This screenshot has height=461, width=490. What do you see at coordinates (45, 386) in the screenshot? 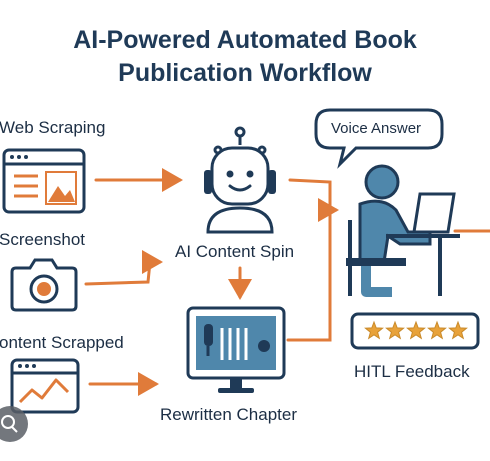
I see `chart-window-icon` at bounding box center [45, 386].